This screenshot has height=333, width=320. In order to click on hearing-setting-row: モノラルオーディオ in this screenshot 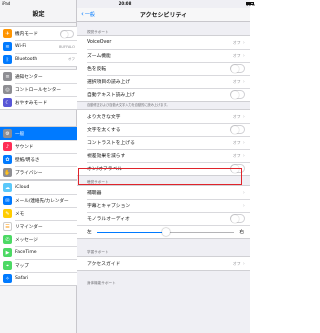, I will do `click(163, 218)`.